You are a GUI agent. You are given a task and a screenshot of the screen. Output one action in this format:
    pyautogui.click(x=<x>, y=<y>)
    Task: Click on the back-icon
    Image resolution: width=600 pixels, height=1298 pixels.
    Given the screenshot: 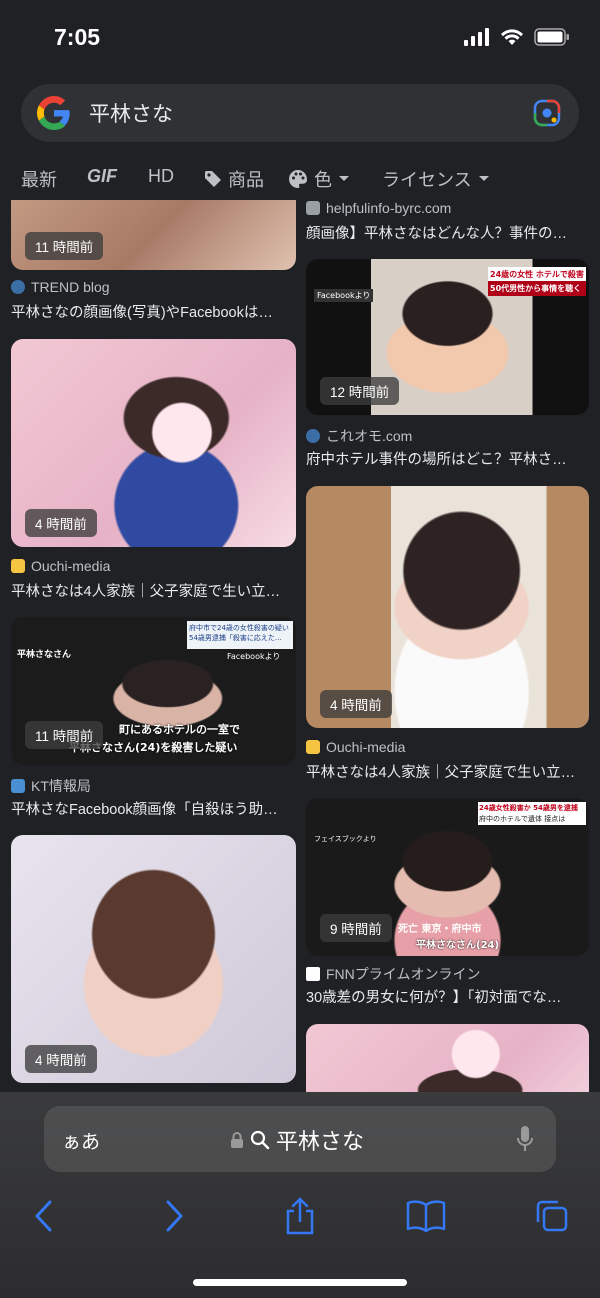 What is the action you would take?
    pyautogui.click(x=43, y=1216)
    